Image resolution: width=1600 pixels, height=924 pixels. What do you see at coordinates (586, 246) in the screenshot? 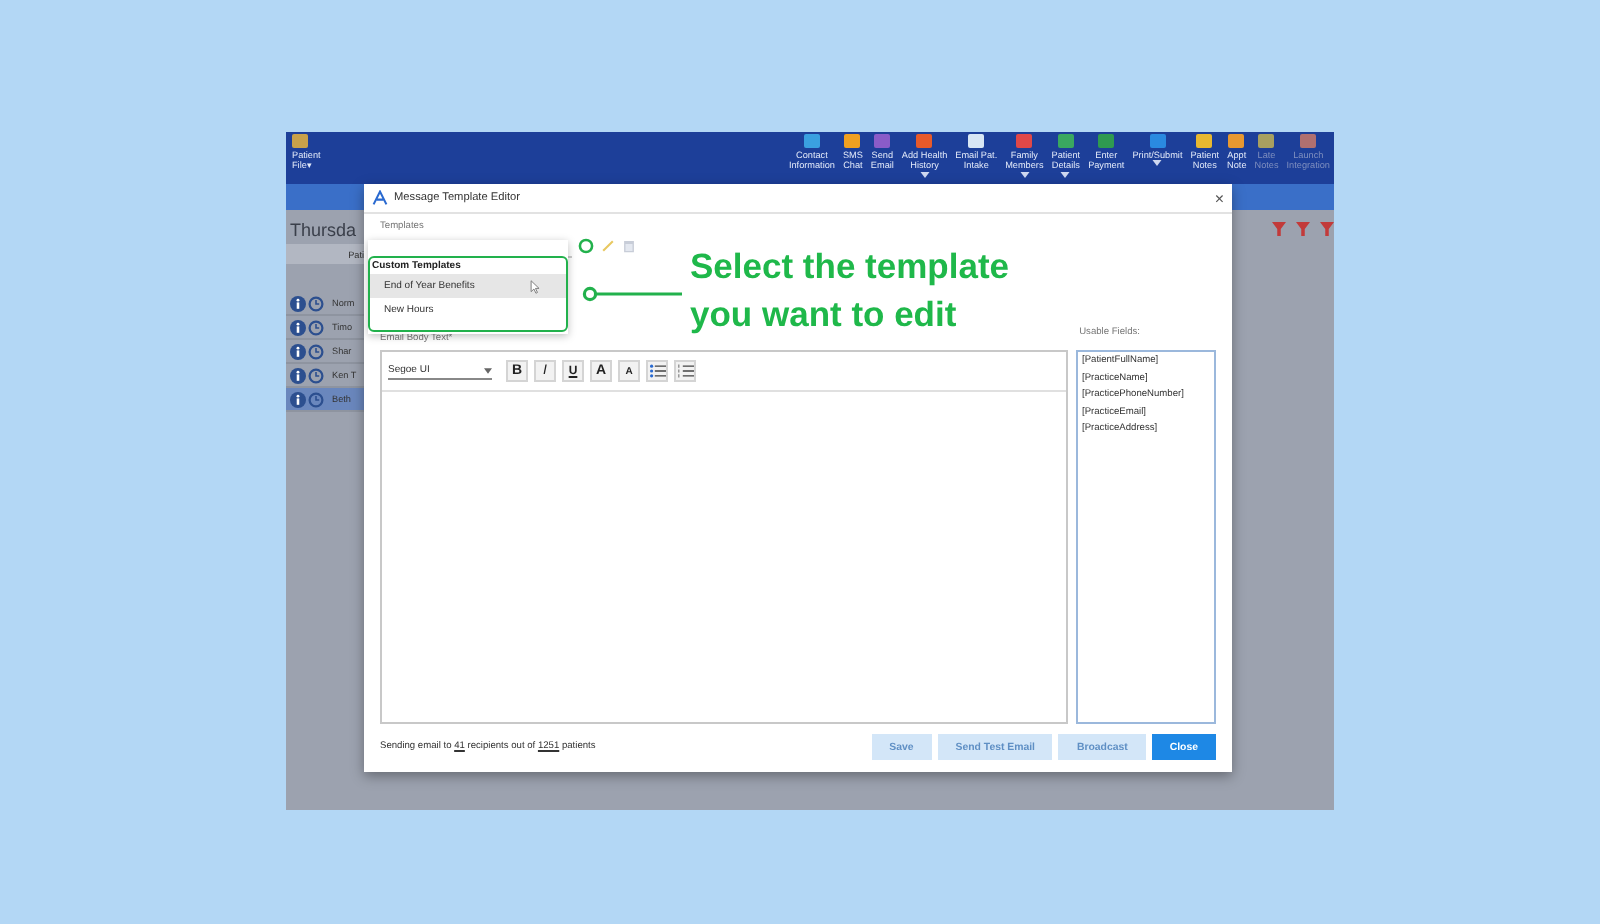
I see `add-icon` at bounding box center [586, 246].